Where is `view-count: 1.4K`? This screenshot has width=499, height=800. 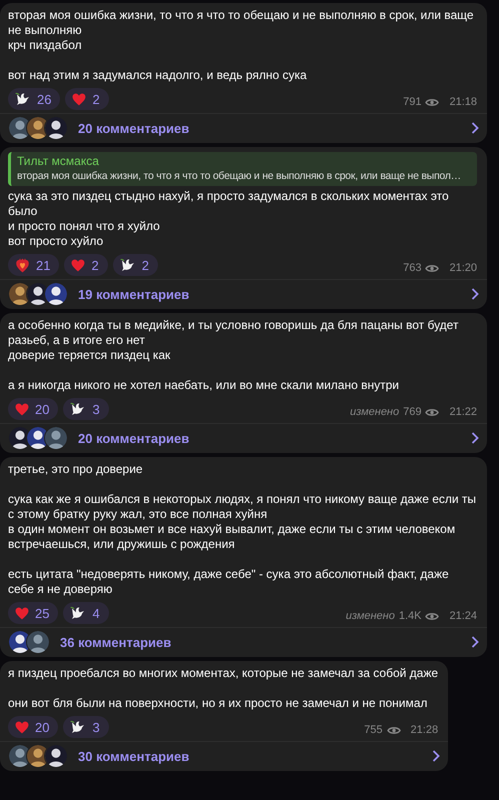
view-count: 1.4K is located at coordinates (410, 616).